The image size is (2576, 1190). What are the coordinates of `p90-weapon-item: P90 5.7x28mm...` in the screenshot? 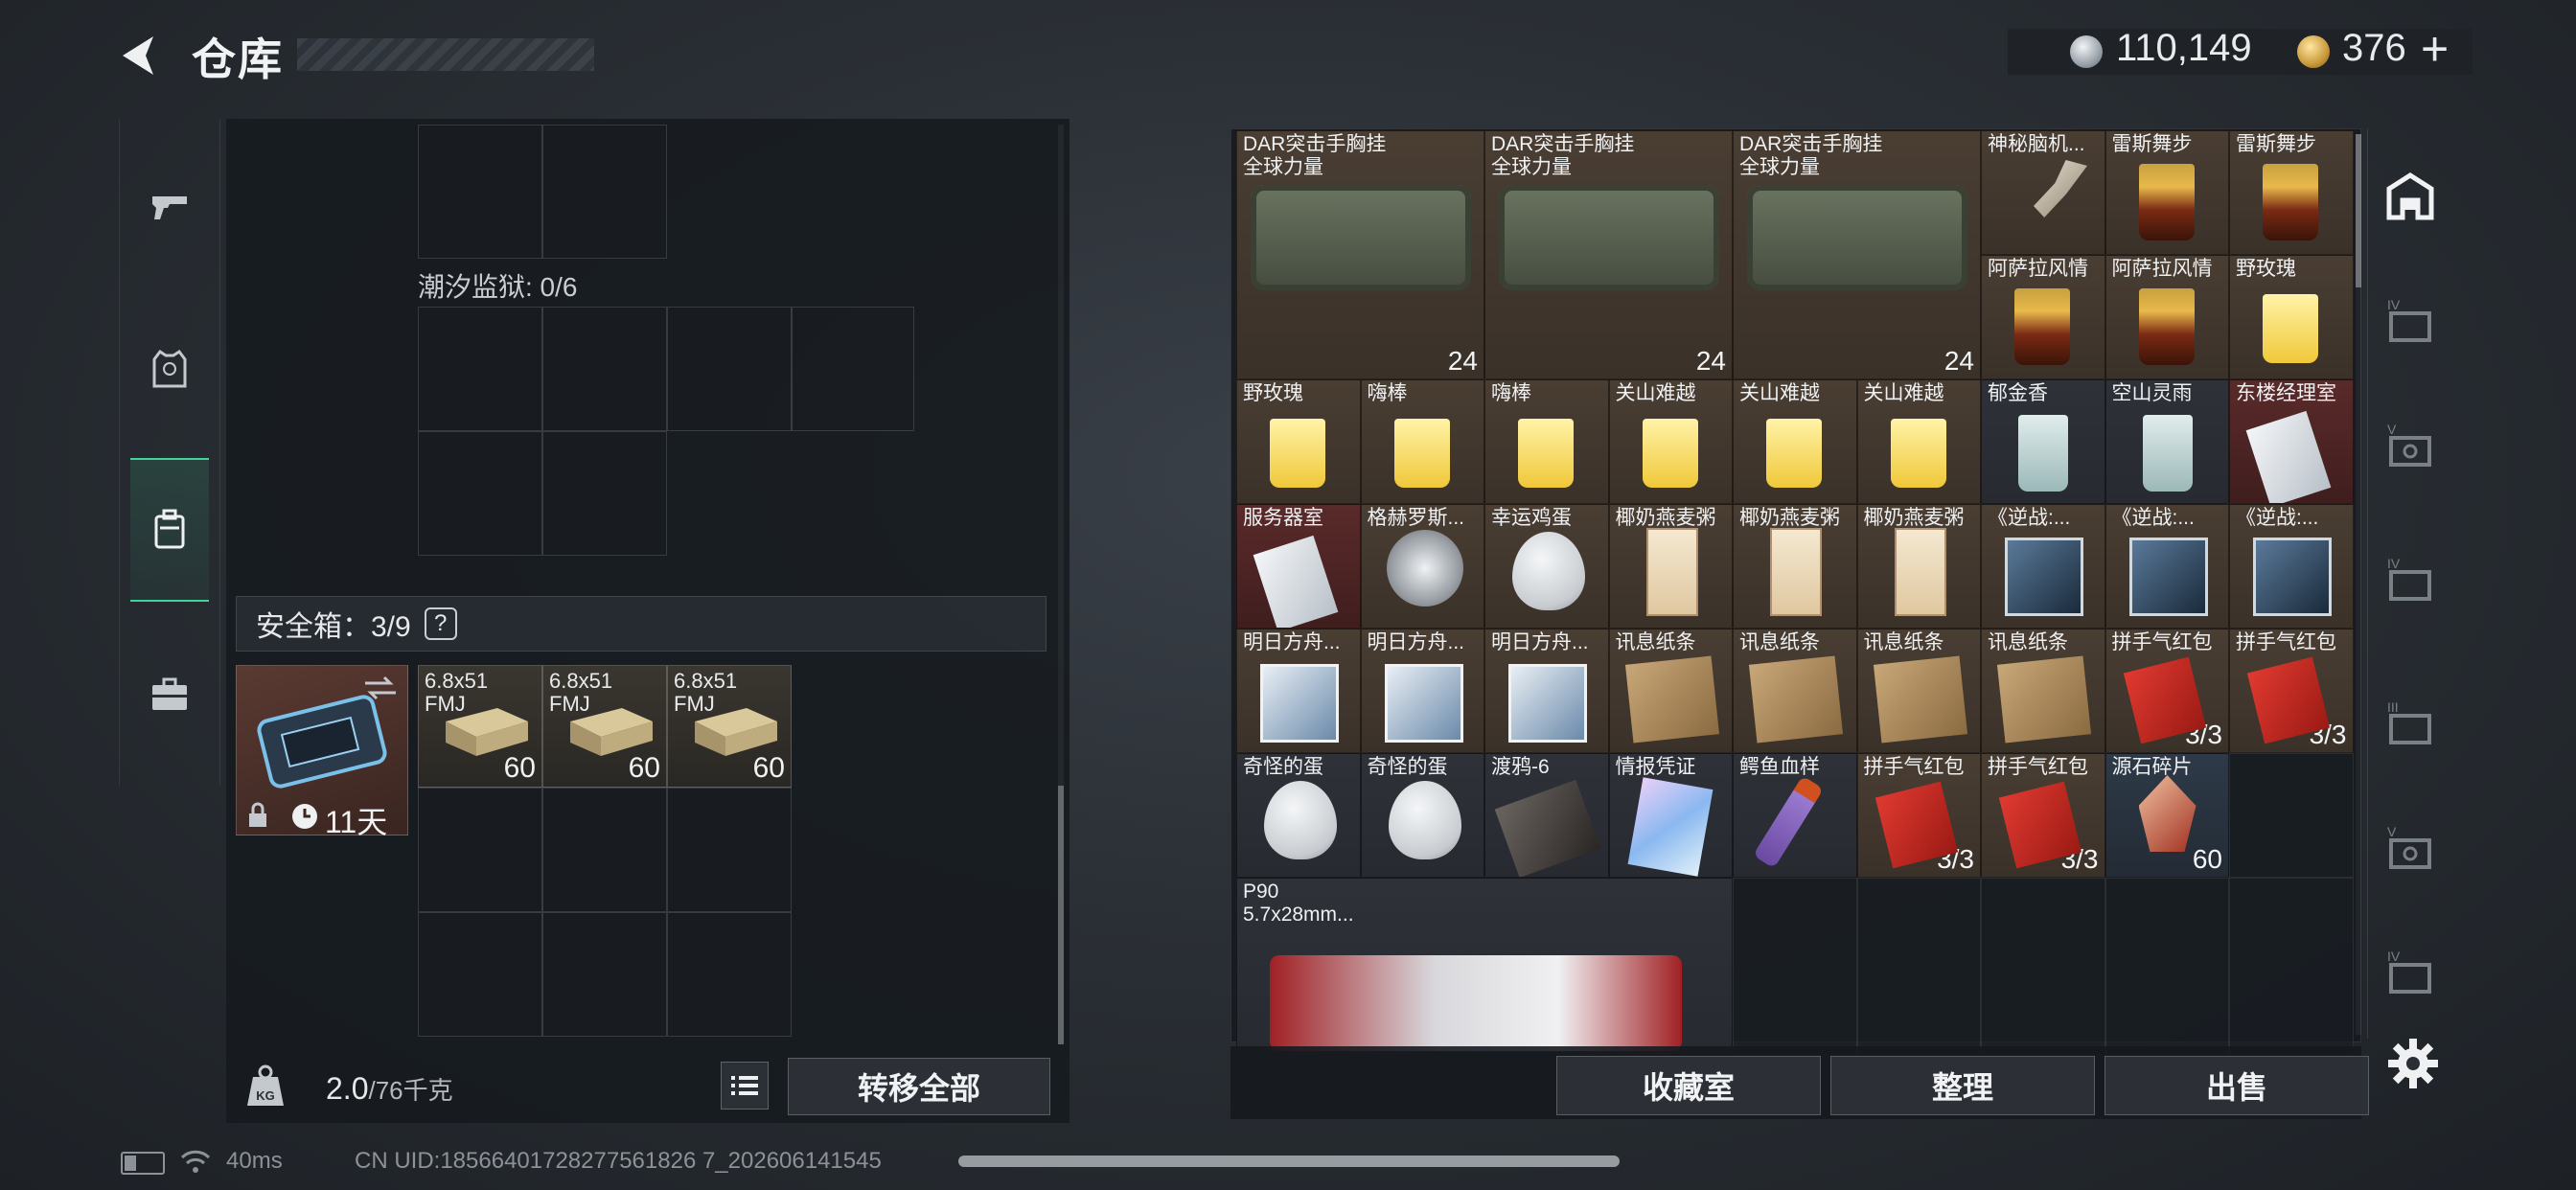 It's located at (1484, 967).